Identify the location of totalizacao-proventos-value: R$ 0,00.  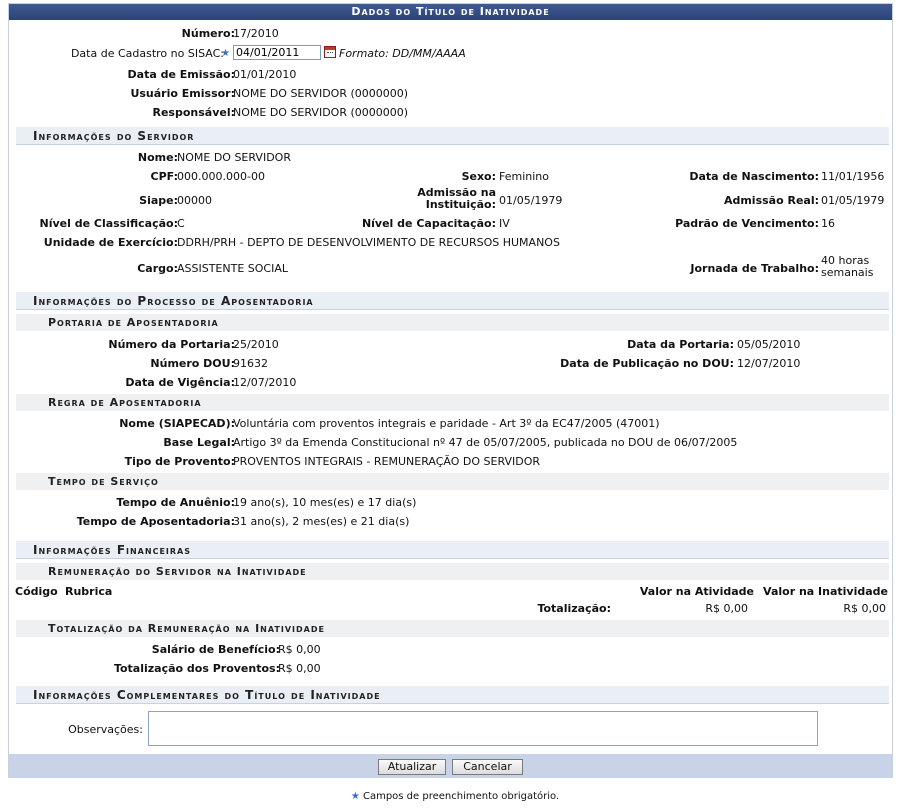
(299, 668).